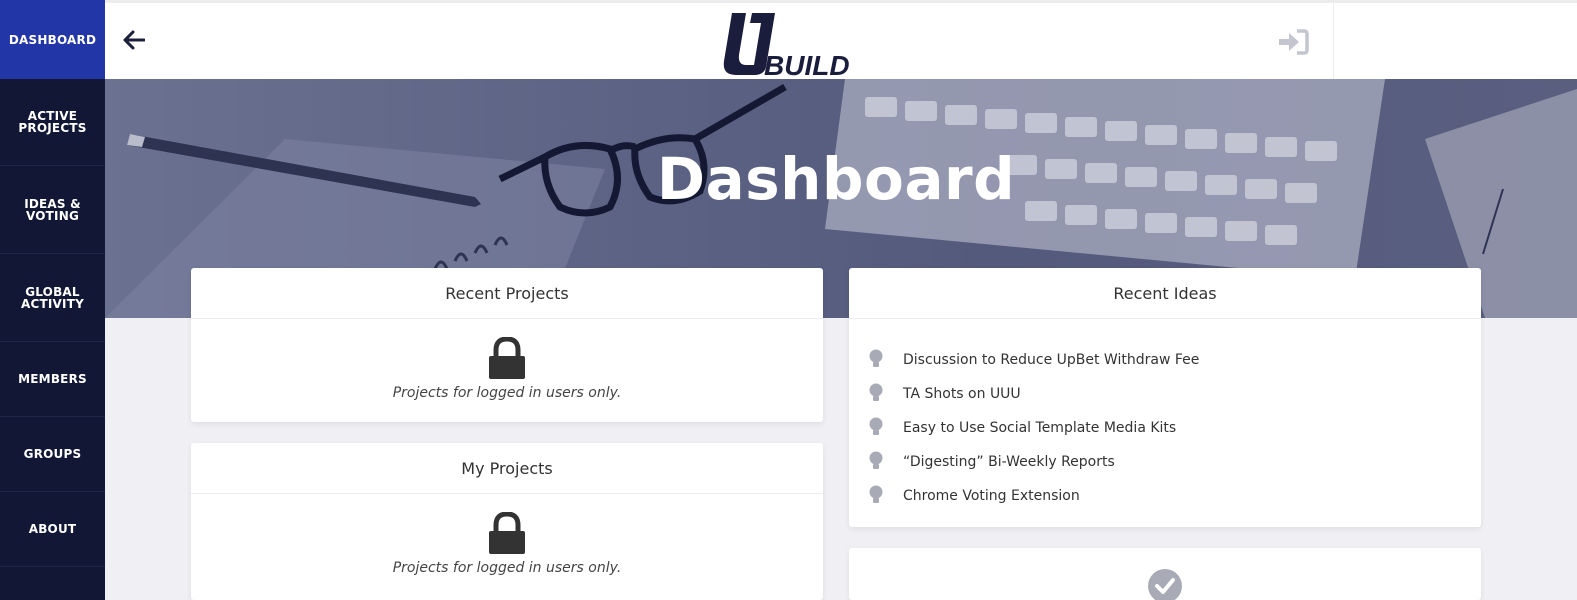 This screenshot has height=600, width=1577. I want to click on top-bar: BUILD, so click(841, 40).